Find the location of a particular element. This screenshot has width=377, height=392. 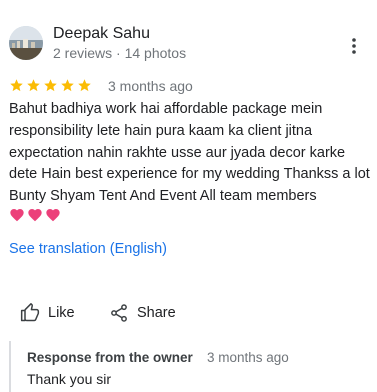

share-icon is located at coordinates (119, 313).